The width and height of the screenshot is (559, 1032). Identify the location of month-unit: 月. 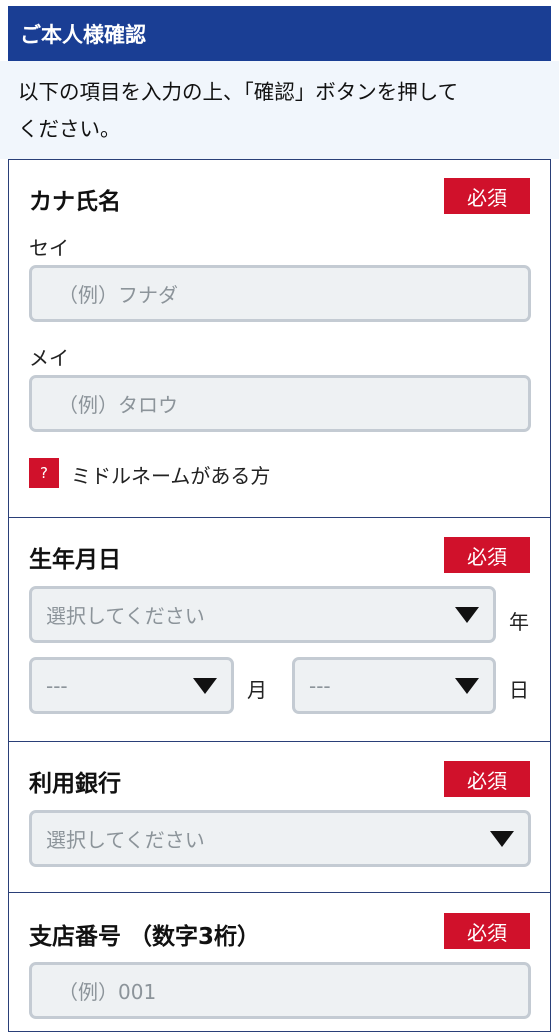
(257, 690).